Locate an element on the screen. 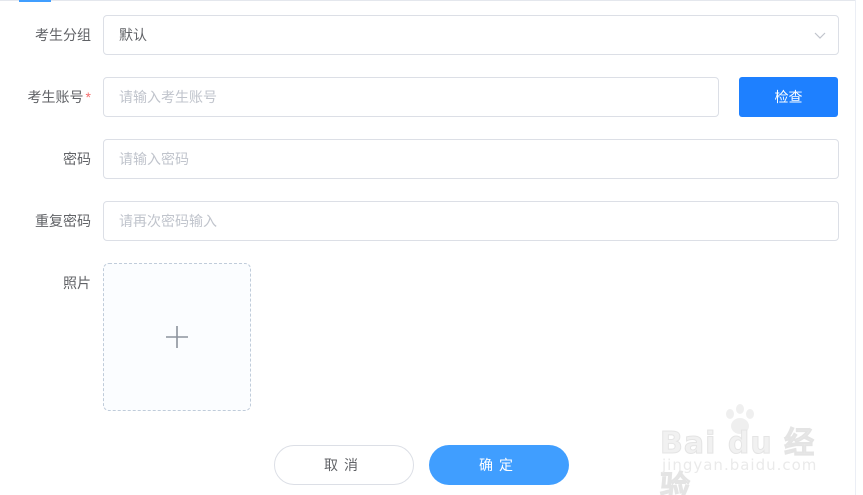 The width and height of the screenshot is (863, 495). plus-icon is located at coordinates (177, 337).